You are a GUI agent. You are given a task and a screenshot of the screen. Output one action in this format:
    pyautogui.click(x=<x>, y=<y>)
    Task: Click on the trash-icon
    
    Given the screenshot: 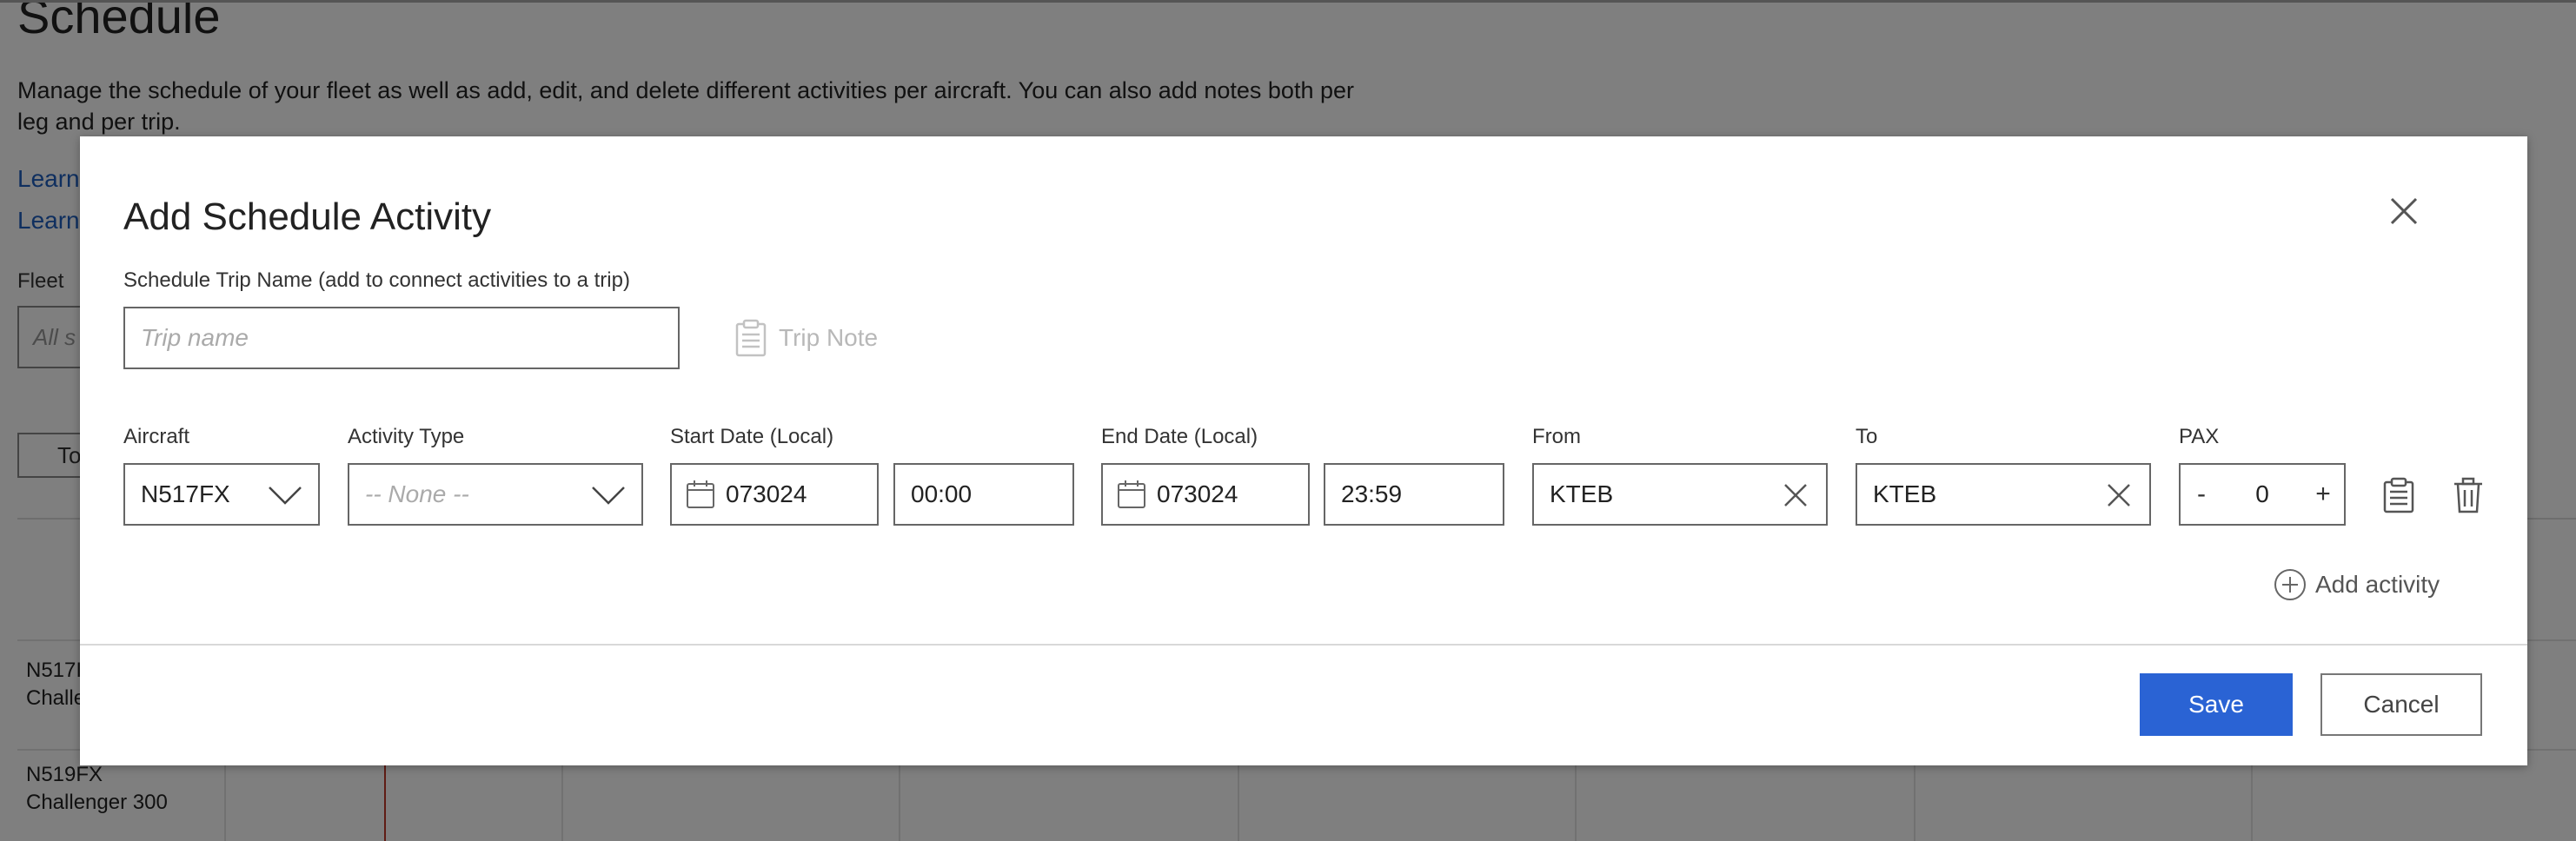 What is the action you would take?
    pyautogui.click(x=2468, y=495)
    